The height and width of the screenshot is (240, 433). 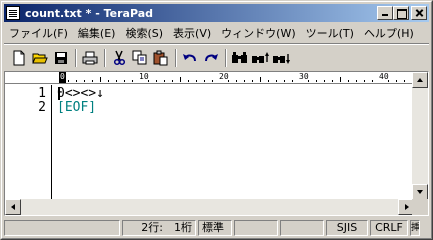 I want to click on close-button, so click(x=419, y=13).